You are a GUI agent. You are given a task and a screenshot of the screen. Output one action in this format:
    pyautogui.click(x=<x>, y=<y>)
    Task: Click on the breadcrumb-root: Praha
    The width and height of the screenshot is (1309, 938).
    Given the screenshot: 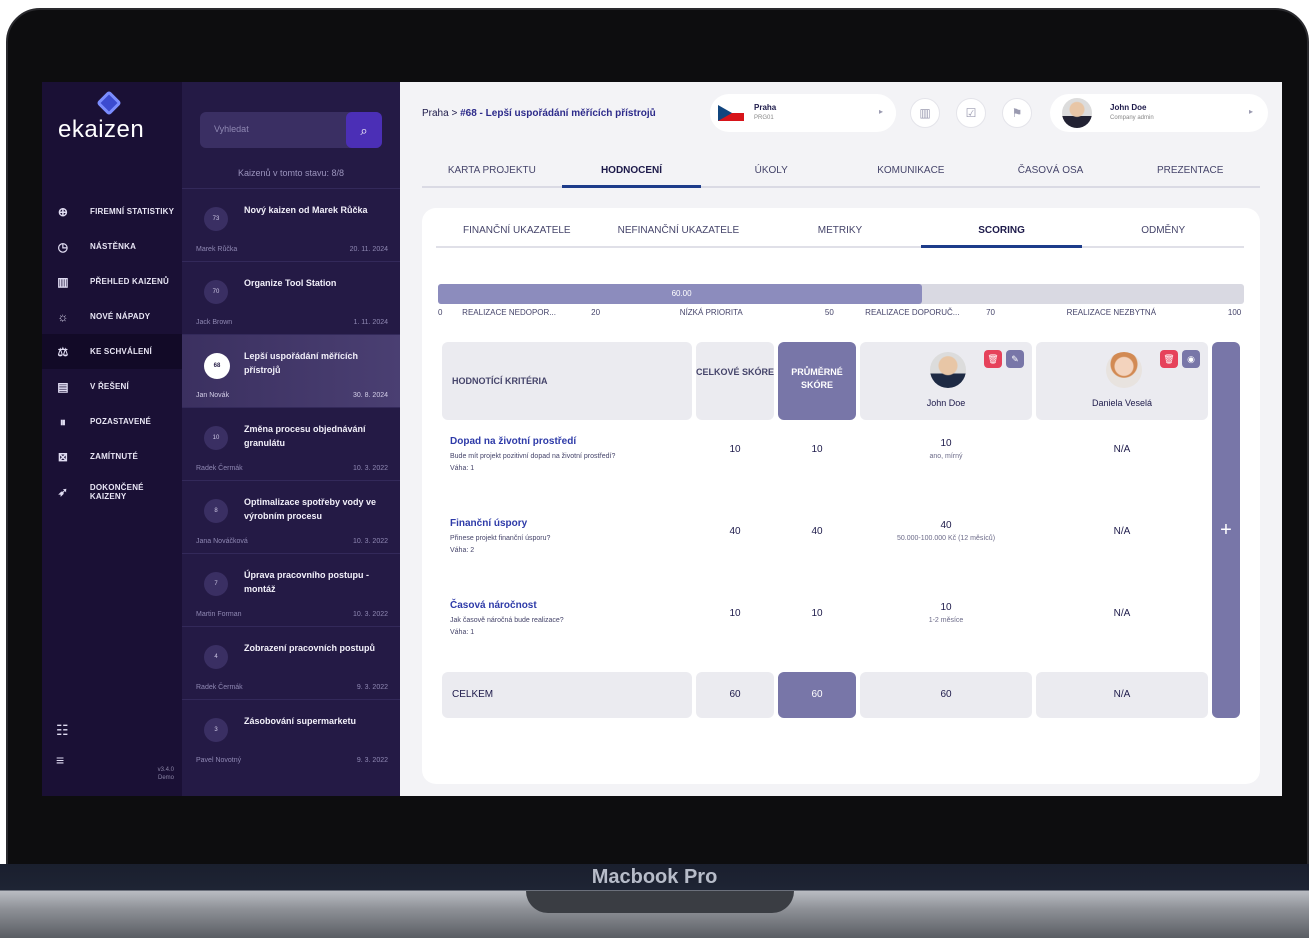 What is the action you would take?
    pyautogui.click(x=435, y=113)
    